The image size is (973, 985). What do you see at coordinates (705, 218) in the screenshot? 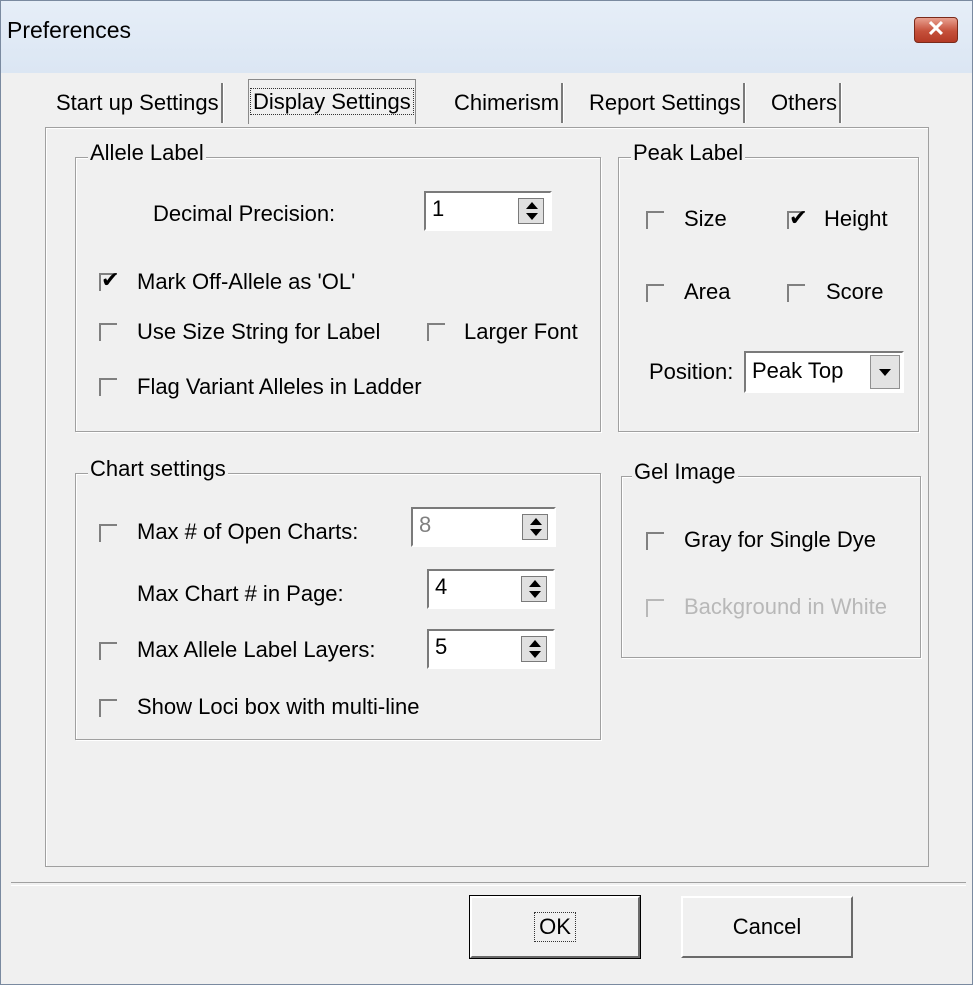
I see `peak-size-label: Size` at bounding box center [705, 218].